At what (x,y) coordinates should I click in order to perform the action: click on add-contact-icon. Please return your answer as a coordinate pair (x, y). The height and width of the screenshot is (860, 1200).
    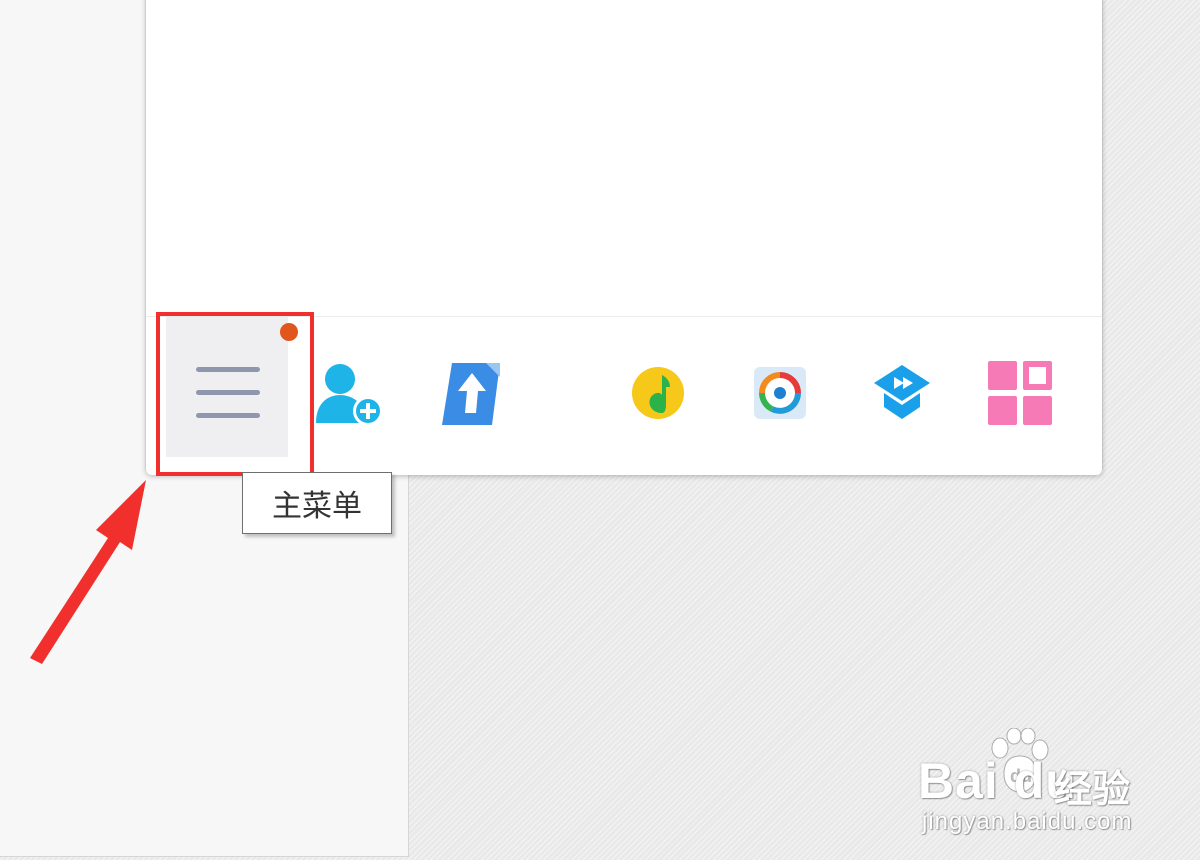
    Looking at the image, I should click on (352, 397).